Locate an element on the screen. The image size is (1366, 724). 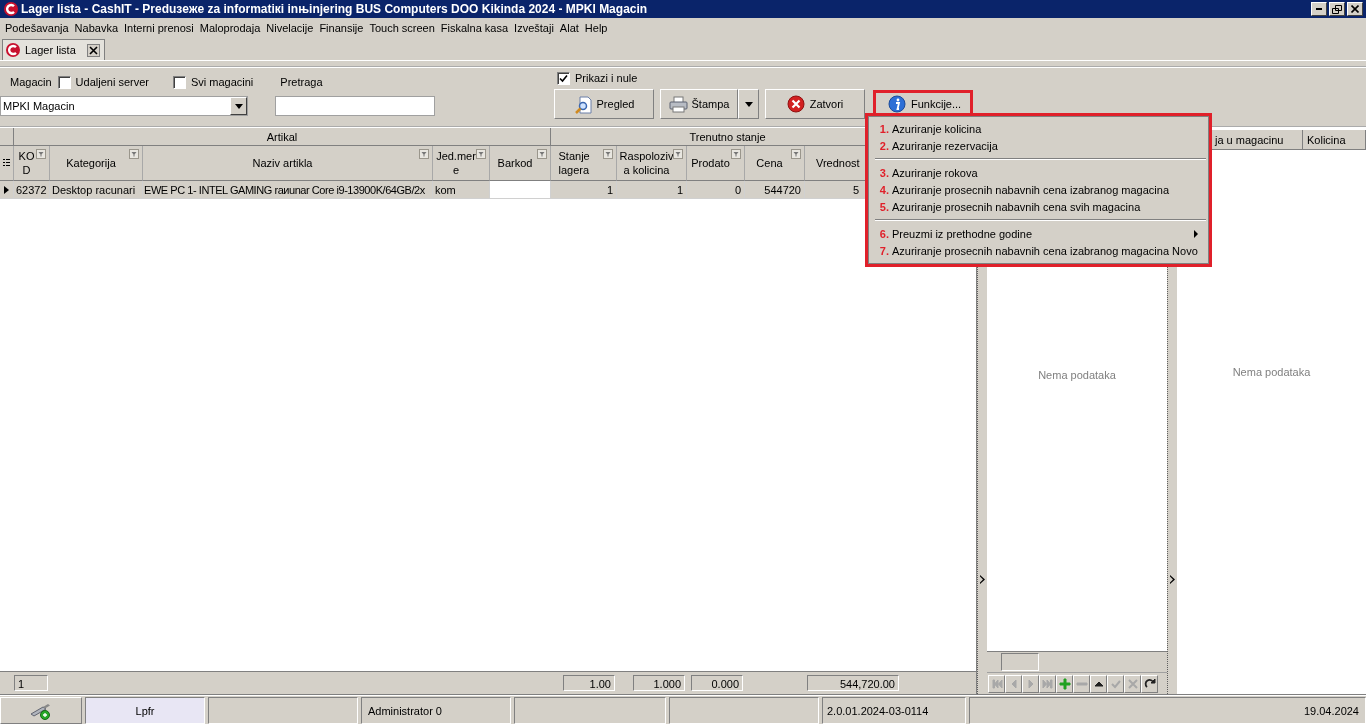
info-icon is located at coordinates (897, 104).